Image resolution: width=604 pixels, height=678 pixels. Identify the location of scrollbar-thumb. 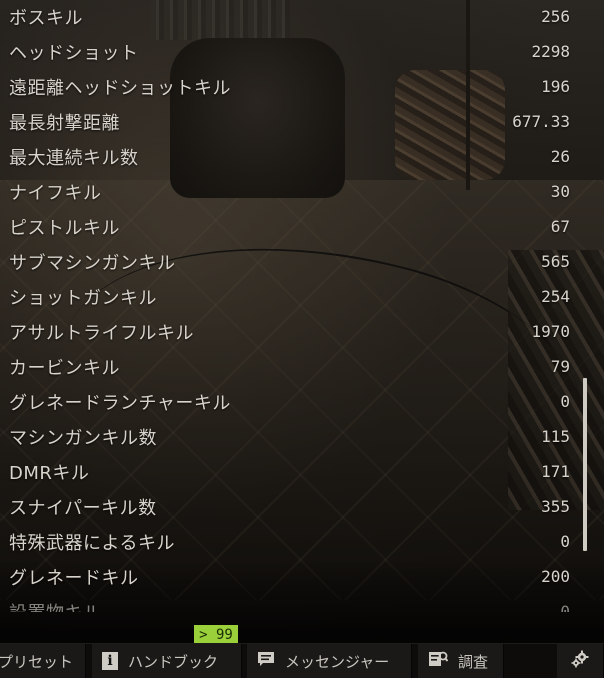
(585, 464).